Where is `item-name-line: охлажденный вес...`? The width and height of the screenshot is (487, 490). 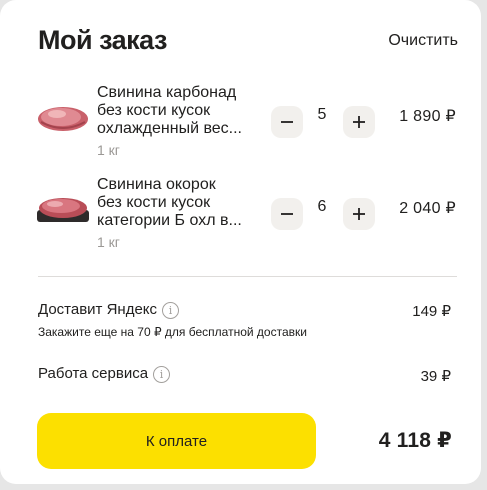 item-name-line: охлажденный вес... is located at coordinates (169, 128).